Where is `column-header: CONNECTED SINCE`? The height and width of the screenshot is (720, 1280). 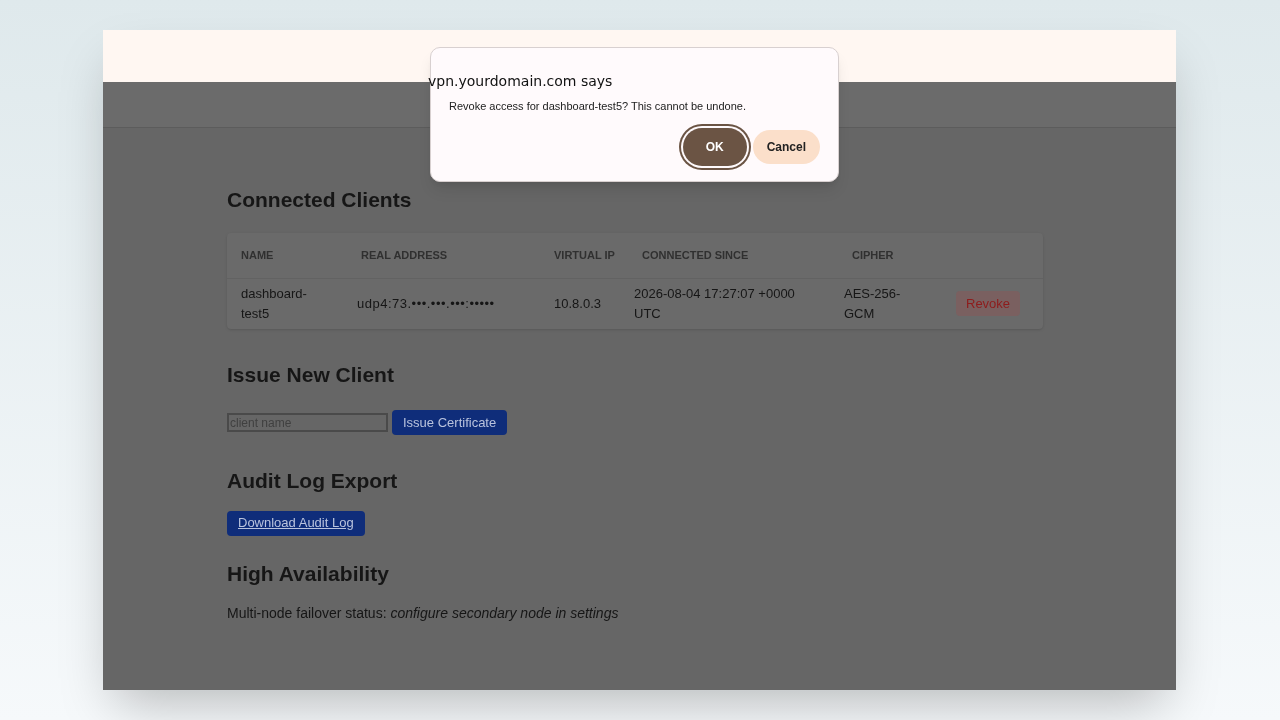 column-header: CONNECTED SINCE is located at coordinates (695, 254).